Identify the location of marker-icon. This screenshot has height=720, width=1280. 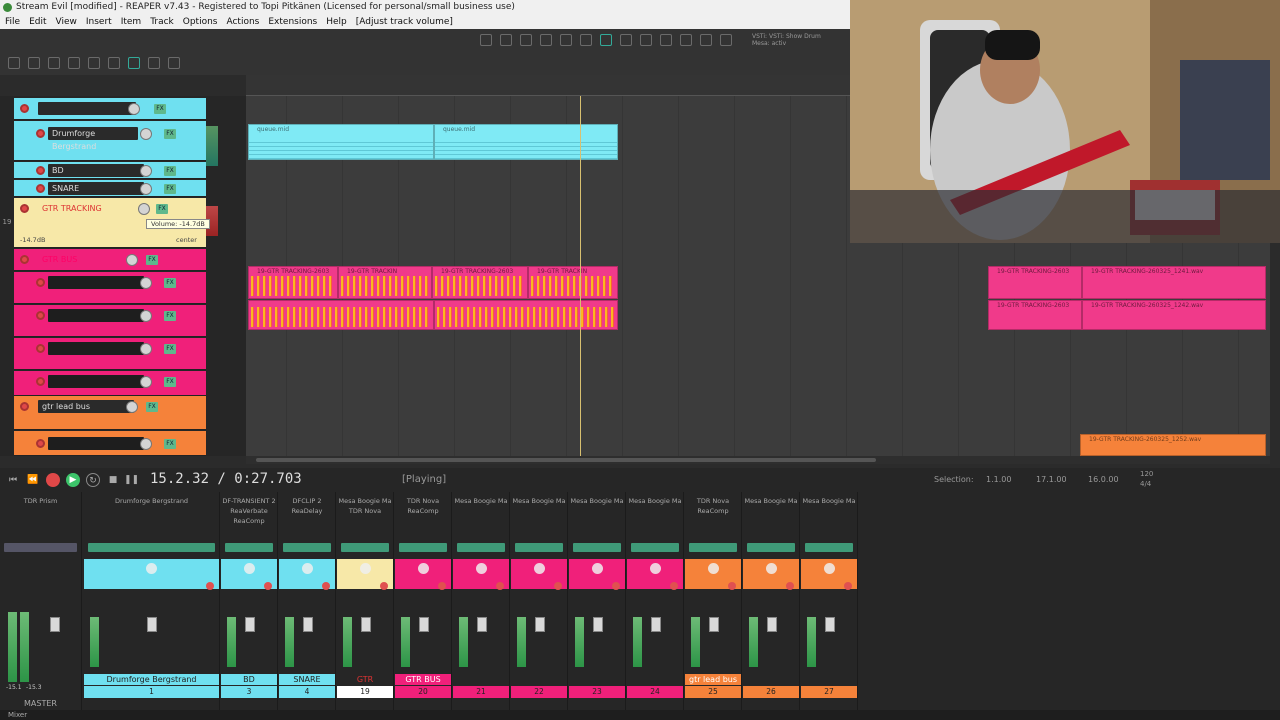
(686, 40).